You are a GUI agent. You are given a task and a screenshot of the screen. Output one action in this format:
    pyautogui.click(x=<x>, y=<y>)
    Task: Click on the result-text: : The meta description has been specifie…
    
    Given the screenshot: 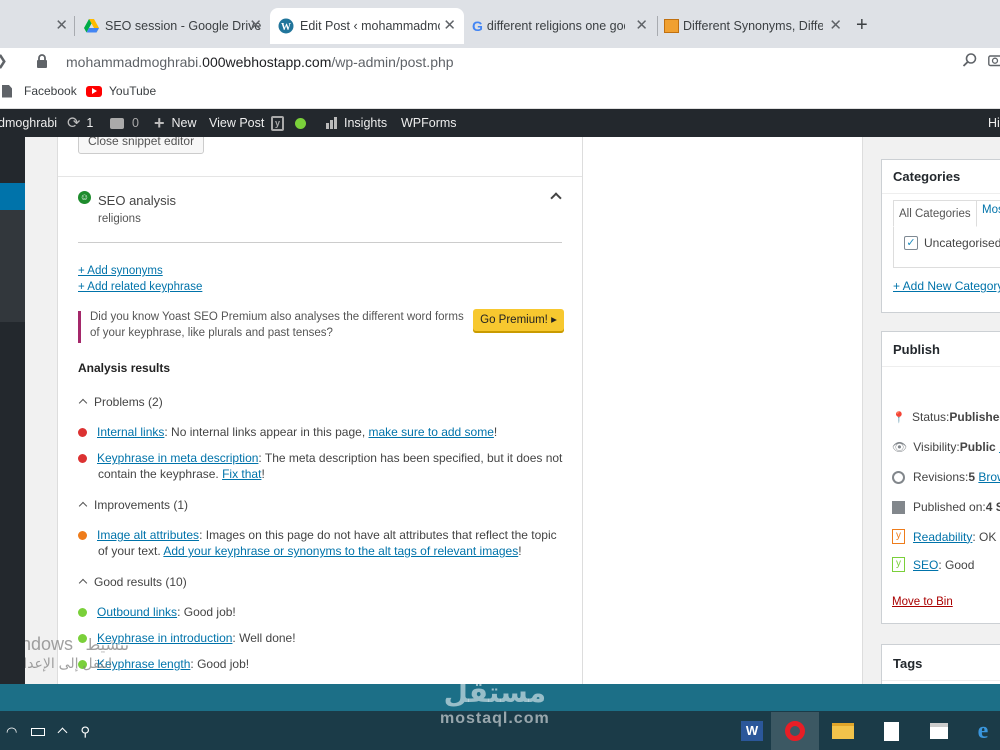 What is the action you would take?
    pyautogui.click(x=410, y=458)
    